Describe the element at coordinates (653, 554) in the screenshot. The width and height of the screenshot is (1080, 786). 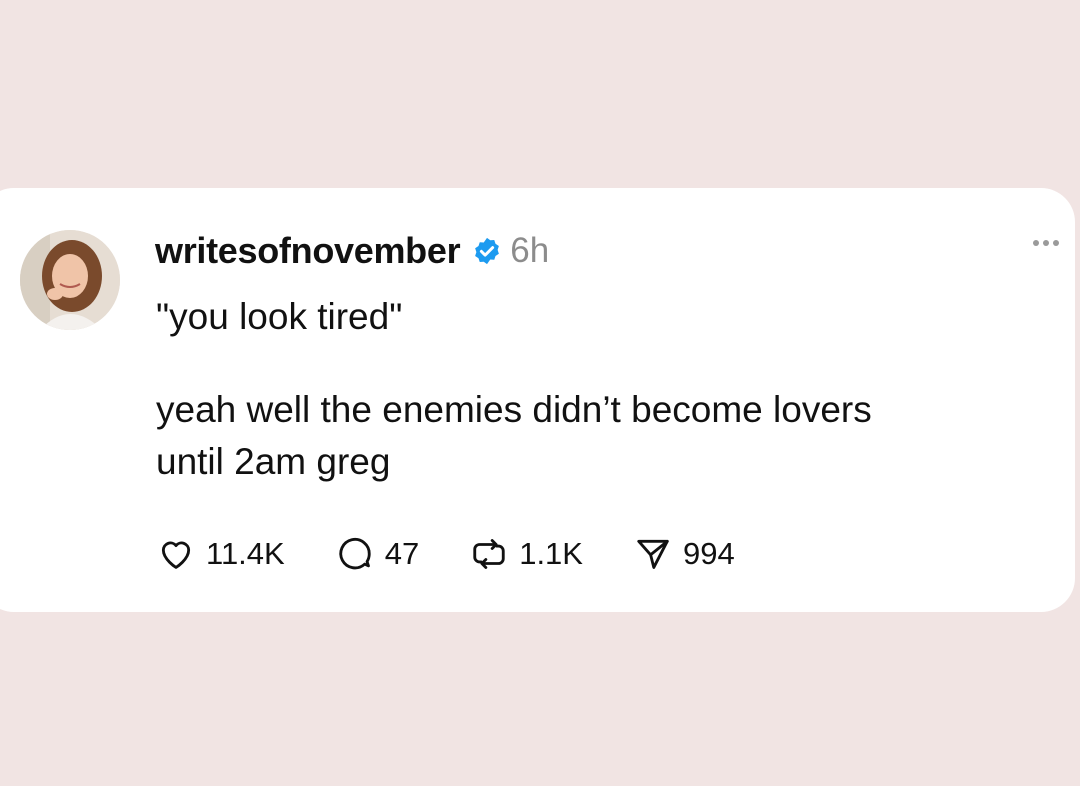
I see `send-icon` at that location.